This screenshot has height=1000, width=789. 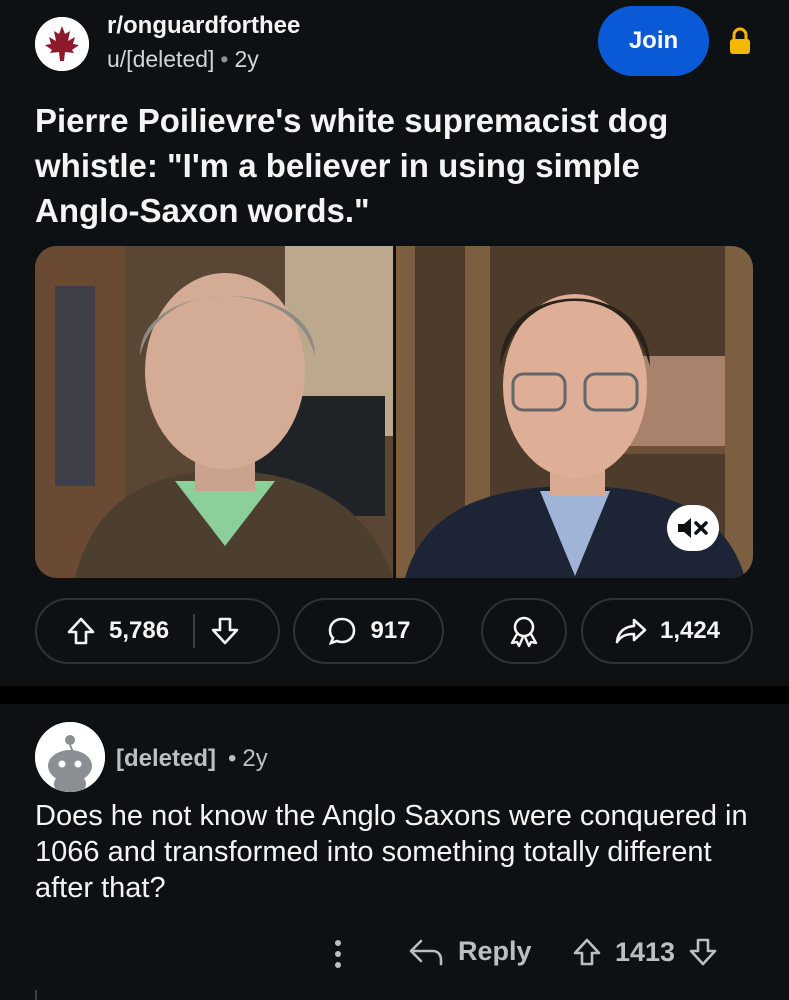 I want to click on snoo-avatar-icon, so click(x=70, y=757).